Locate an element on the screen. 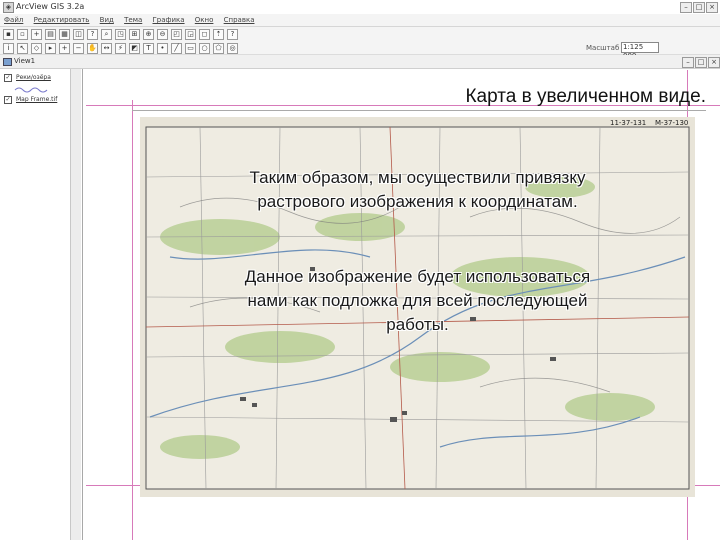 The height and width of the screenshot is (540, 720). save-icon: ▪ is located at coordinates (8, 34).